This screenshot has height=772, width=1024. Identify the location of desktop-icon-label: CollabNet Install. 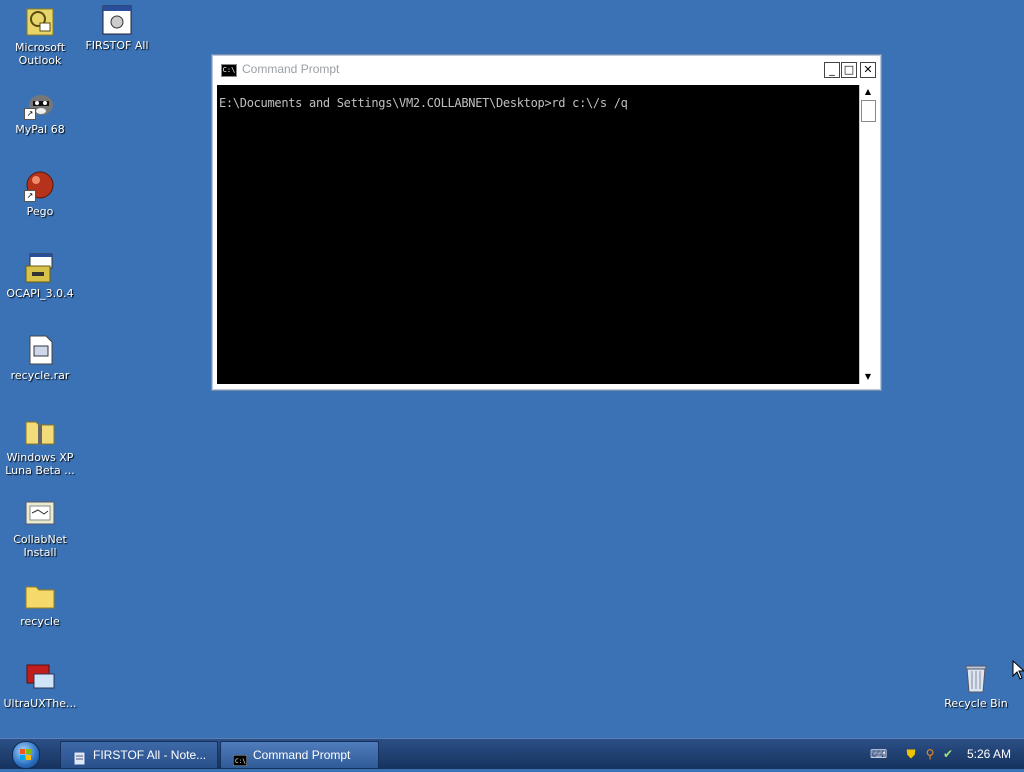
(40, 546).